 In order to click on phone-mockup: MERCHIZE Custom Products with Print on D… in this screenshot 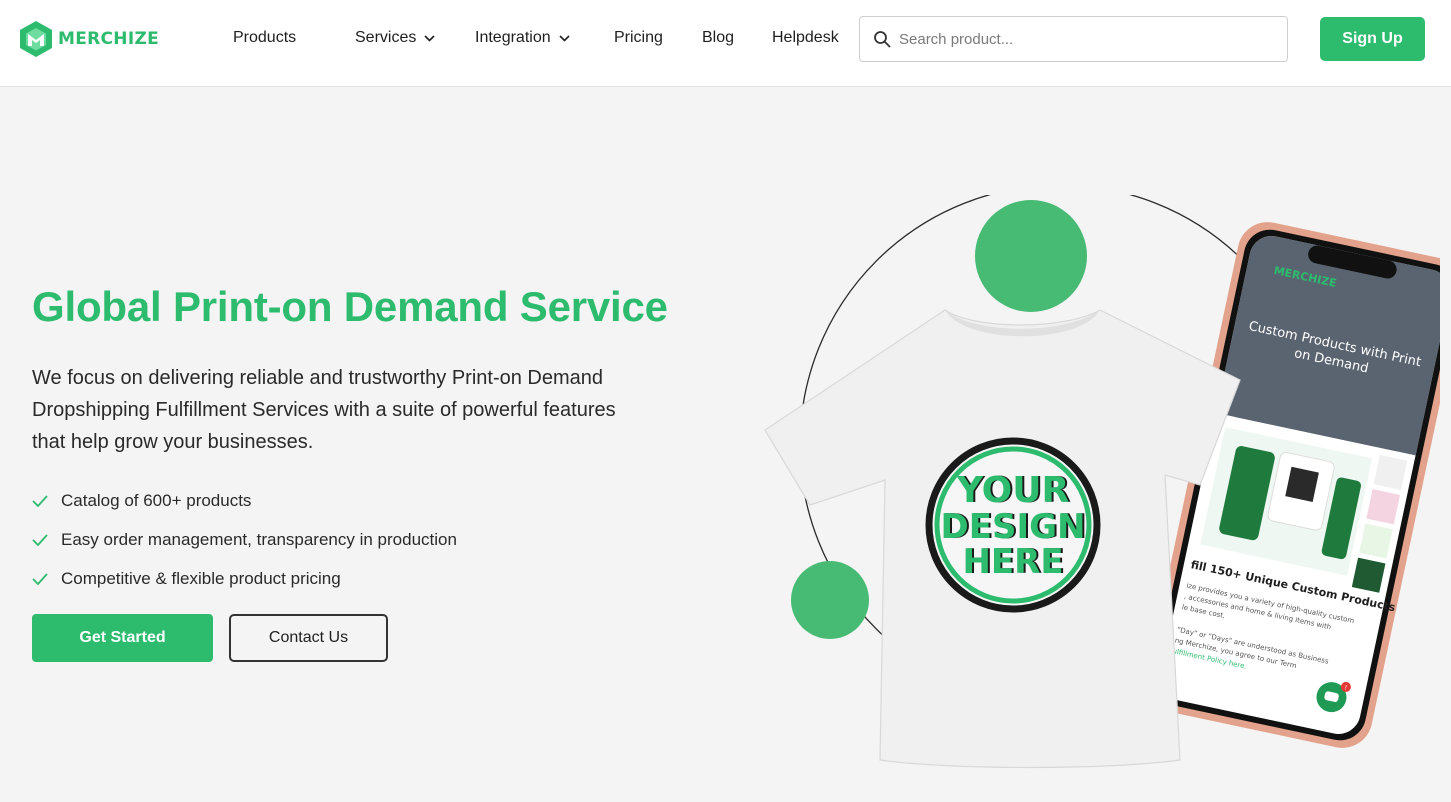, I will do `click(1293, 485)`.